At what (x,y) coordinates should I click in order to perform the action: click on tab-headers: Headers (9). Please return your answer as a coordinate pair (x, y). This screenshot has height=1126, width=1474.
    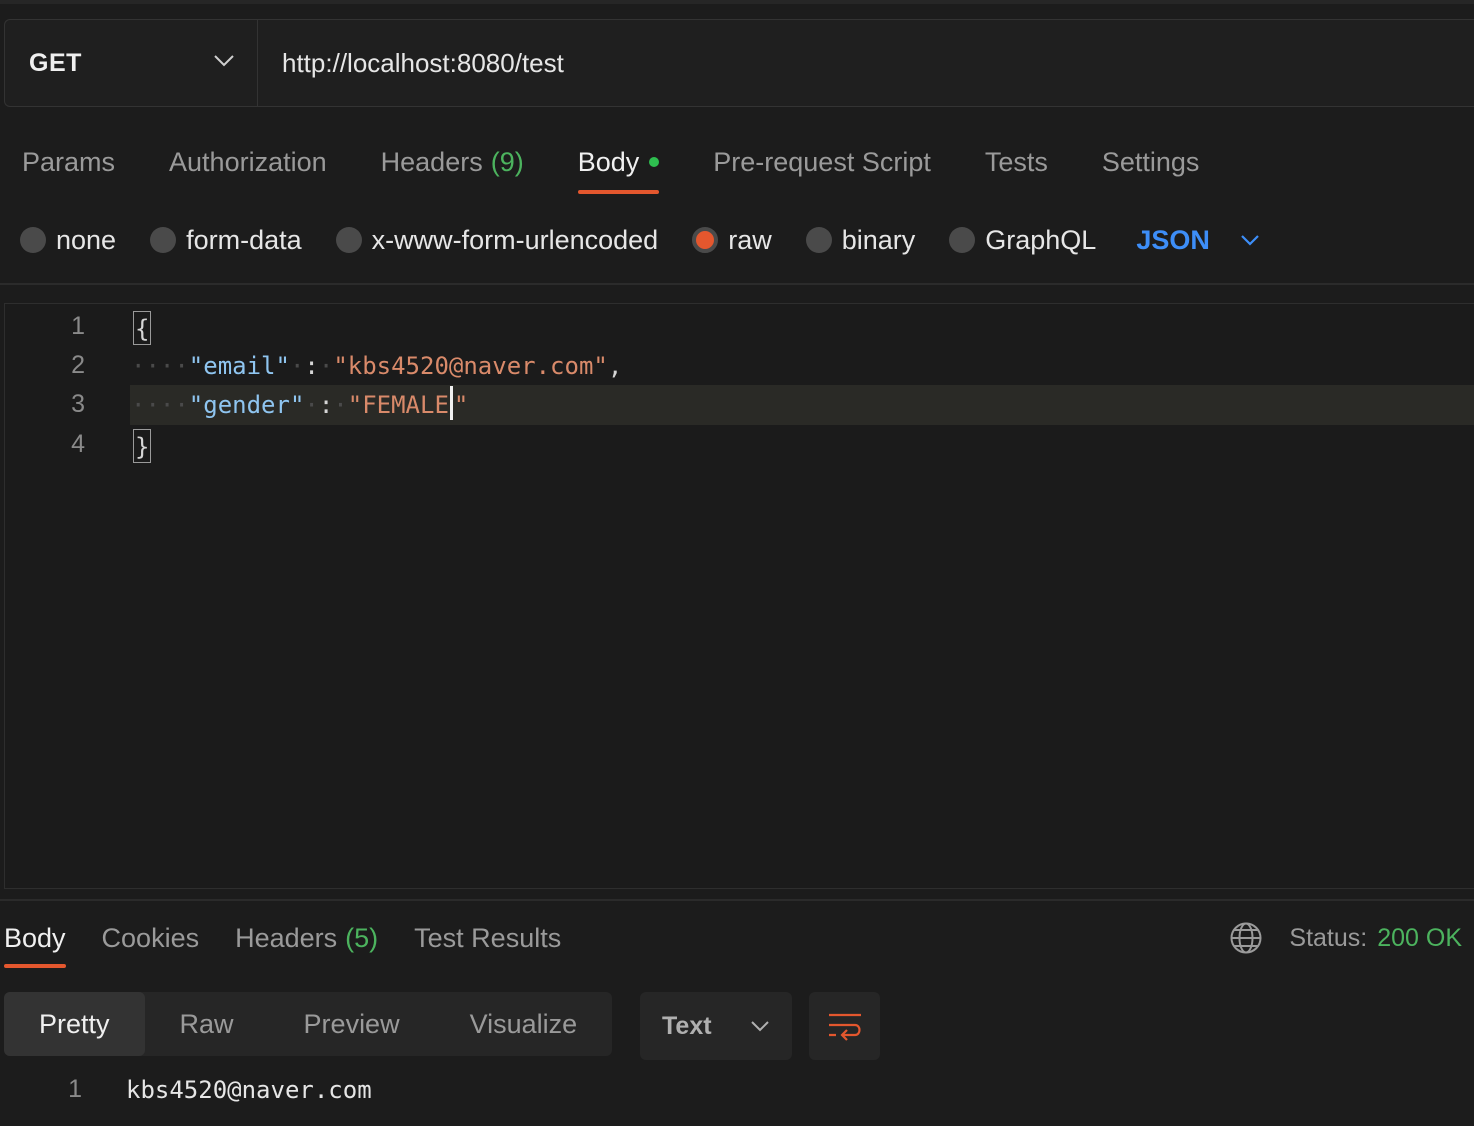
    Looking at the image, I should click on (452, 162).